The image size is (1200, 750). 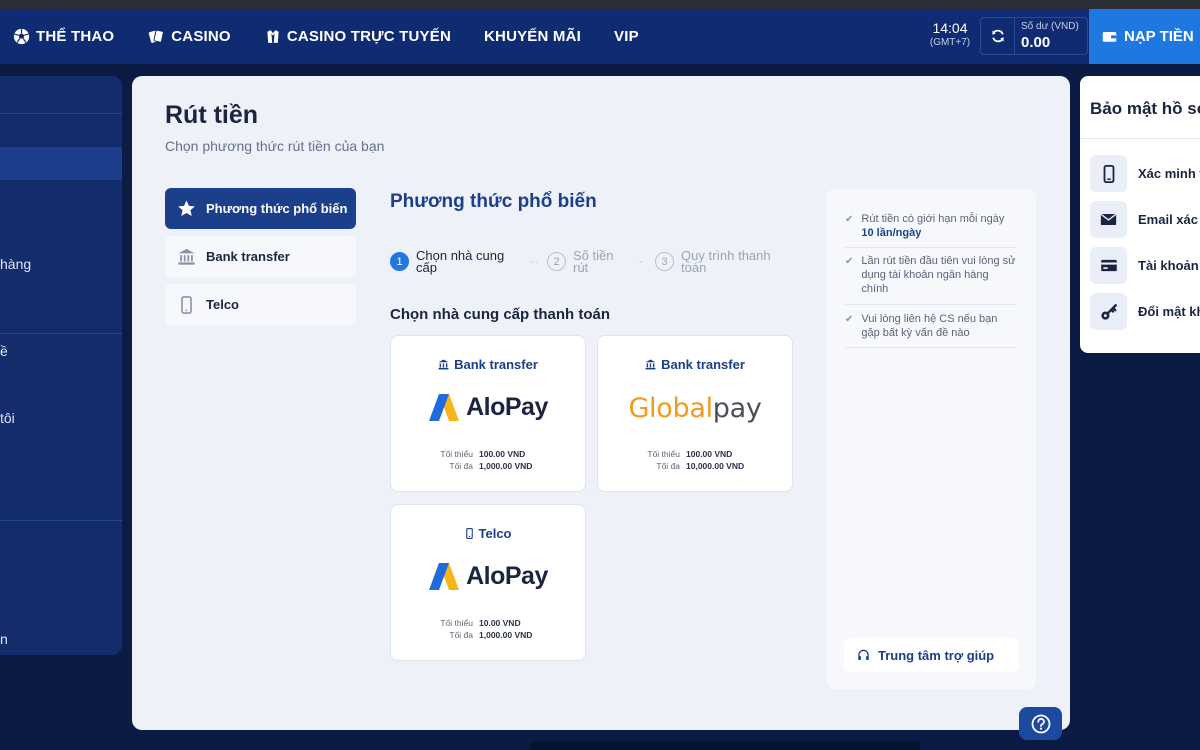 I want to click on refresh-balance-button, so click(x=998, y=36).